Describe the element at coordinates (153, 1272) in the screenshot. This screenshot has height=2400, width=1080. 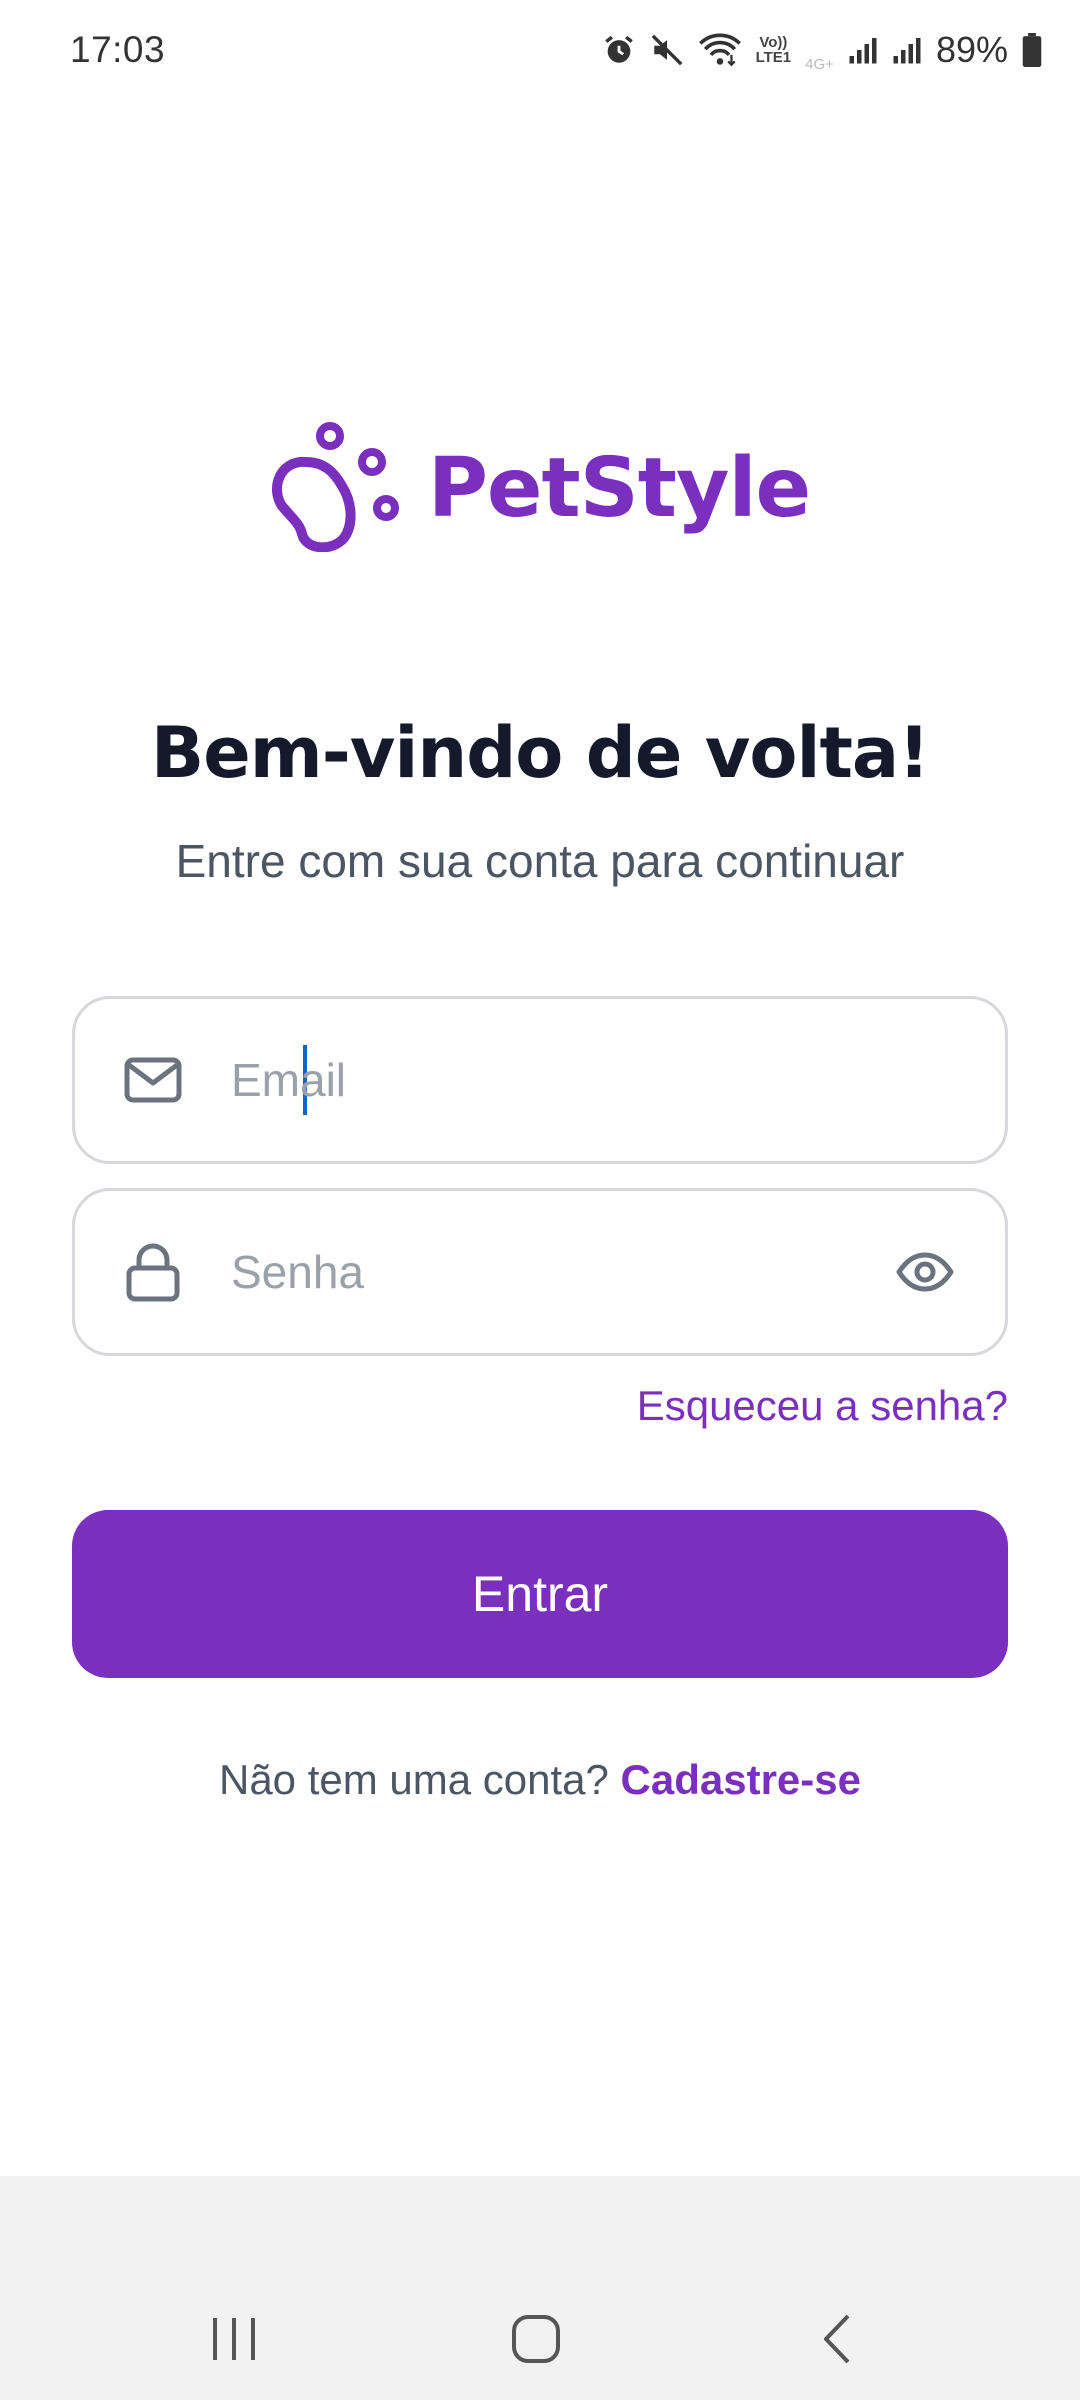
I see `lock-icon` at that location.